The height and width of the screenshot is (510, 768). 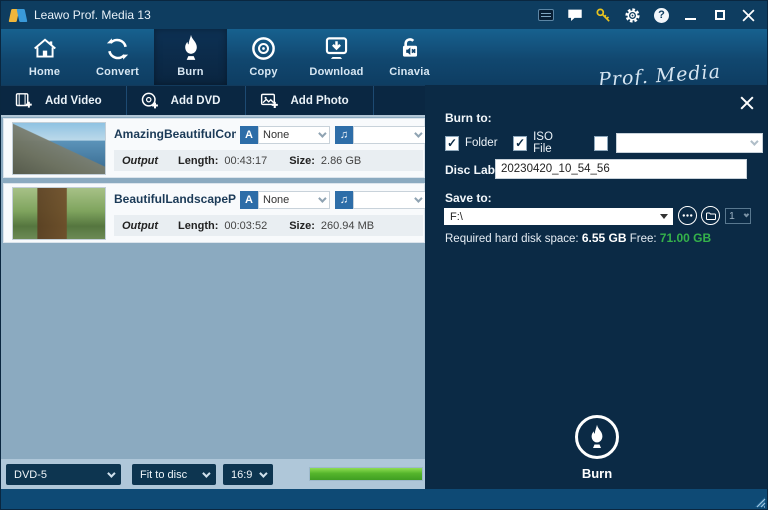 What do you see at coordinates (186, 100) in the screenshot?
I see `add-dvd-button: Add DVD` at bounding box center [186, 100].